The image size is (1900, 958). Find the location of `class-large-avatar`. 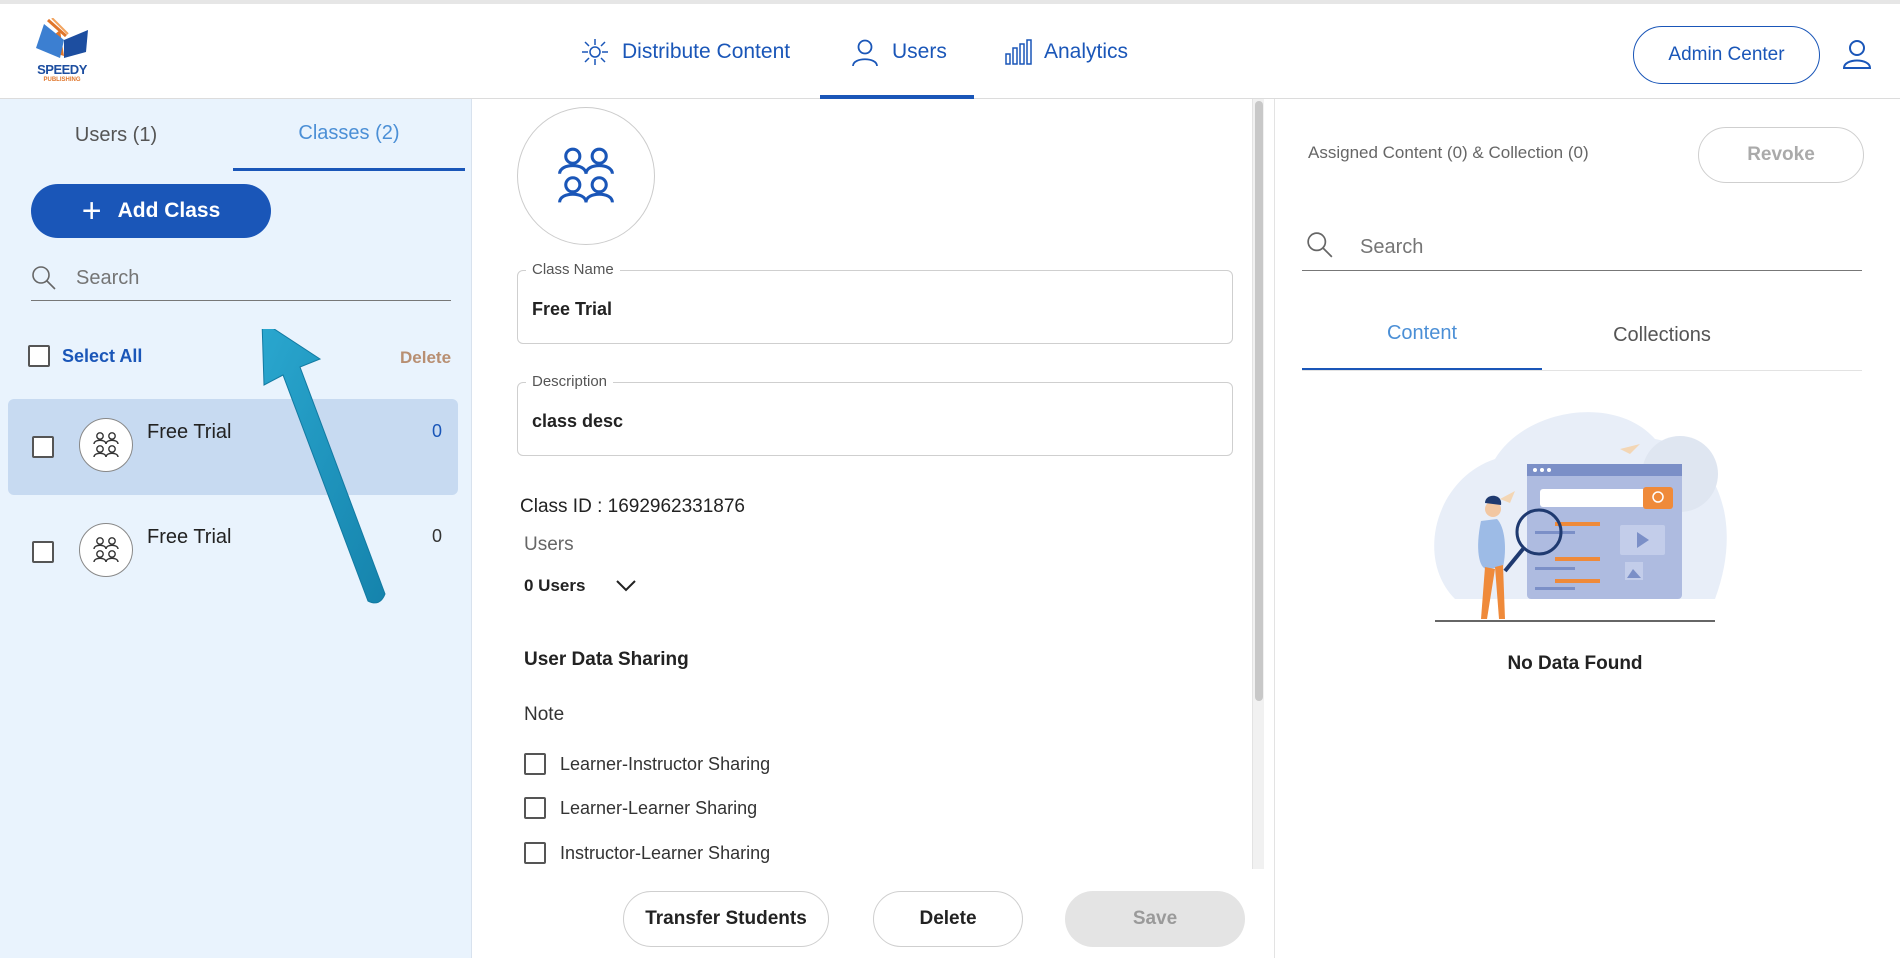

class-large-avatar is located at coordinates (586, 176).